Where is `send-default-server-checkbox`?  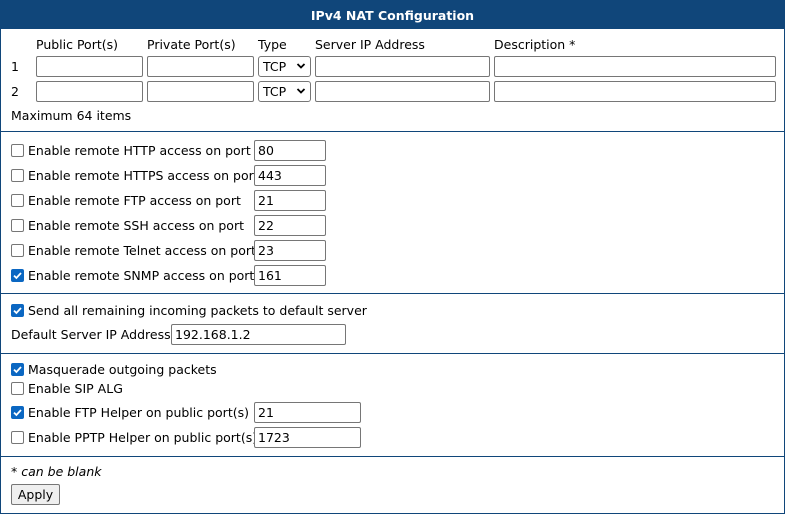
send-default-server-checkbox is located at coordinates (17, 310).